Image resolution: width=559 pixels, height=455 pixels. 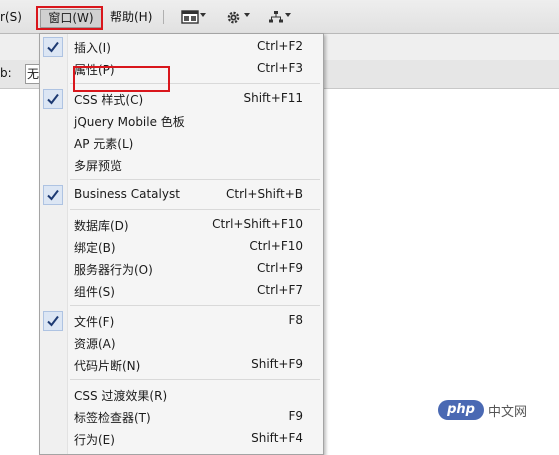 What do you see at coordinates (181, 269) in the screenshot?
I see `menu-item: 服务器行为(O) Ctrl+F9` at bounding box center [181, 269].